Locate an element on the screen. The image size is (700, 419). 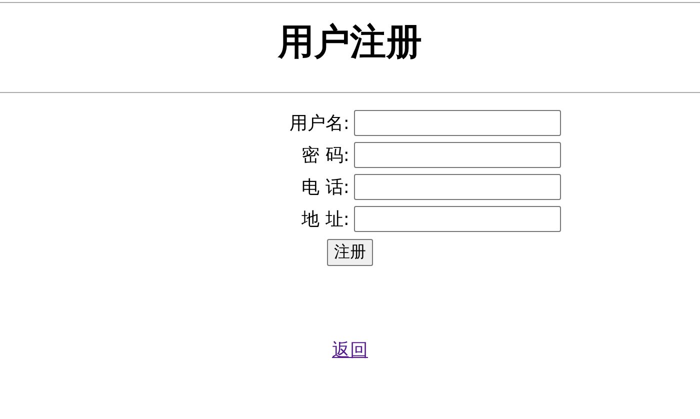
register-button: 注册 is located at coordinates (350, 252).